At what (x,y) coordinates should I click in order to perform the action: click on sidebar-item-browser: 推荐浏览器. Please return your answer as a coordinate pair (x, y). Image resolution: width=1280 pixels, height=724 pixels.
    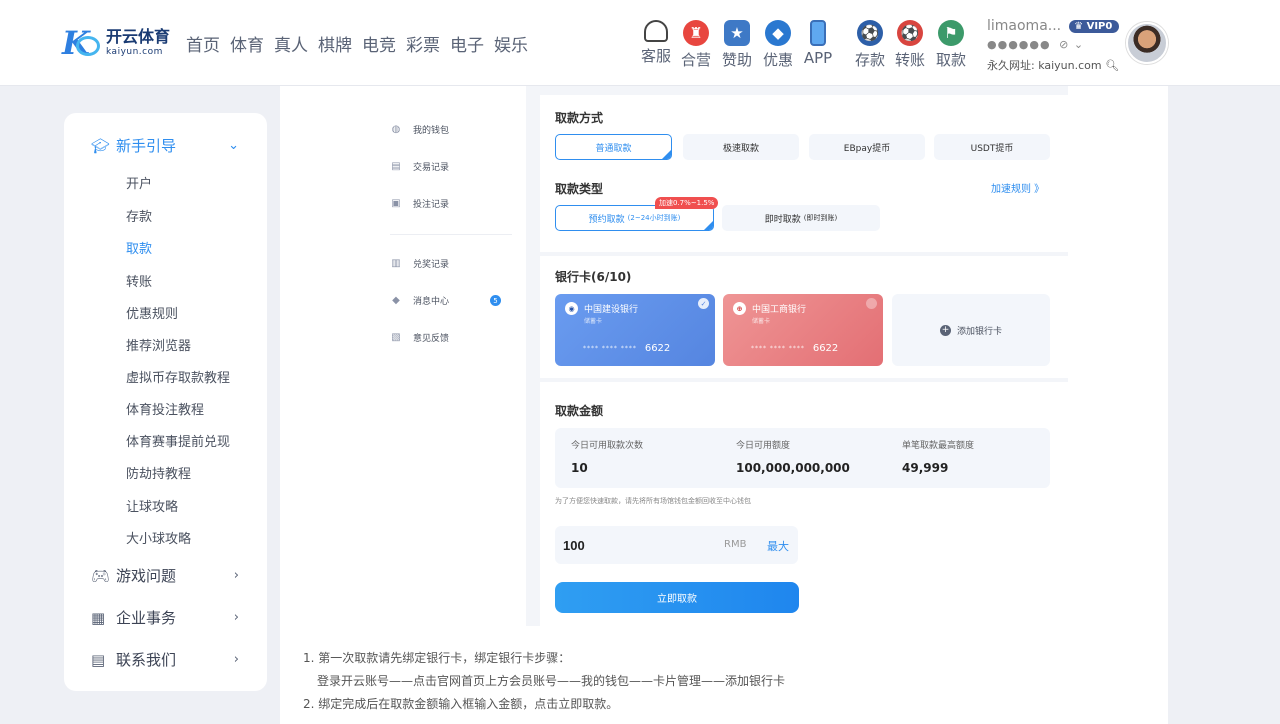
    Looking at the image, I should click on (158, 344).